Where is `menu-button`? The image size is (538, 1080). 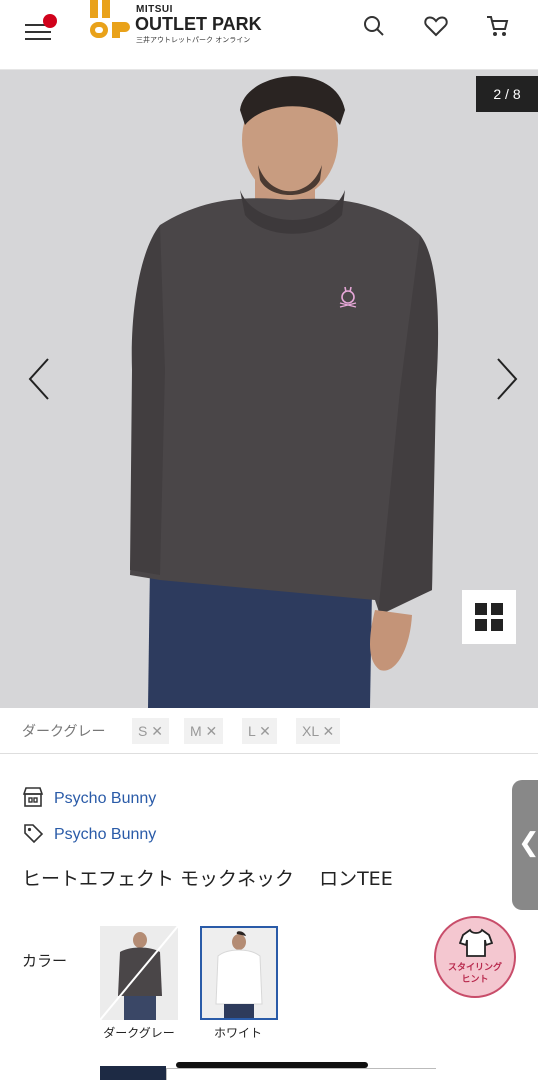 menu-button is located at coordinates (40, 29).